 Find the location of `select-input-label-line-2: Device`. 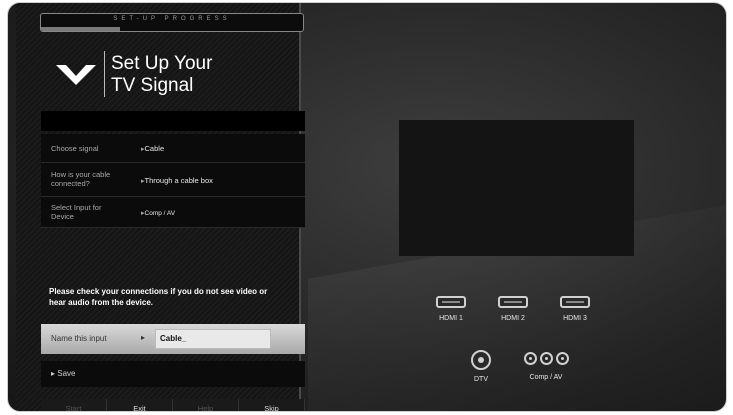

select-input-label-line-2: Device is located at coordinates (62, 216).